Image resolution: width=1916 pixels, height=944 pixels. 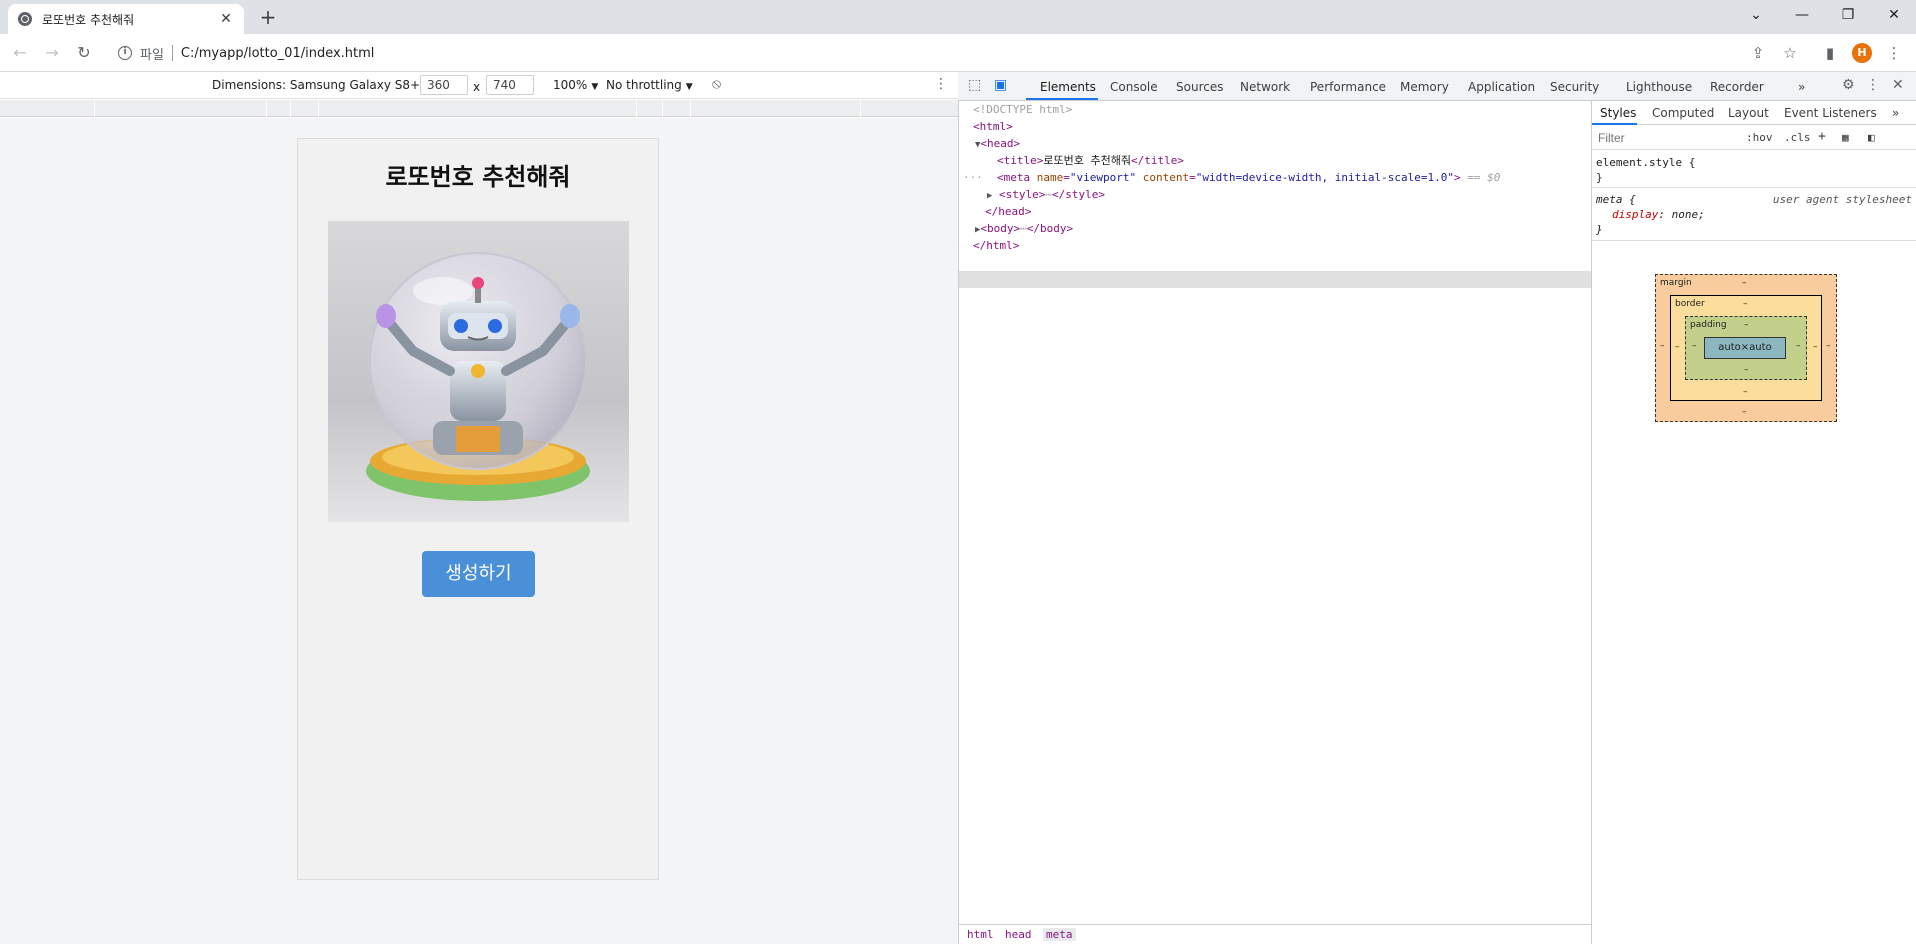 What do you see at coordinates (268, 18) in the screenshot?
I see `new-tab-button: +` at bounding box center [268, 18].